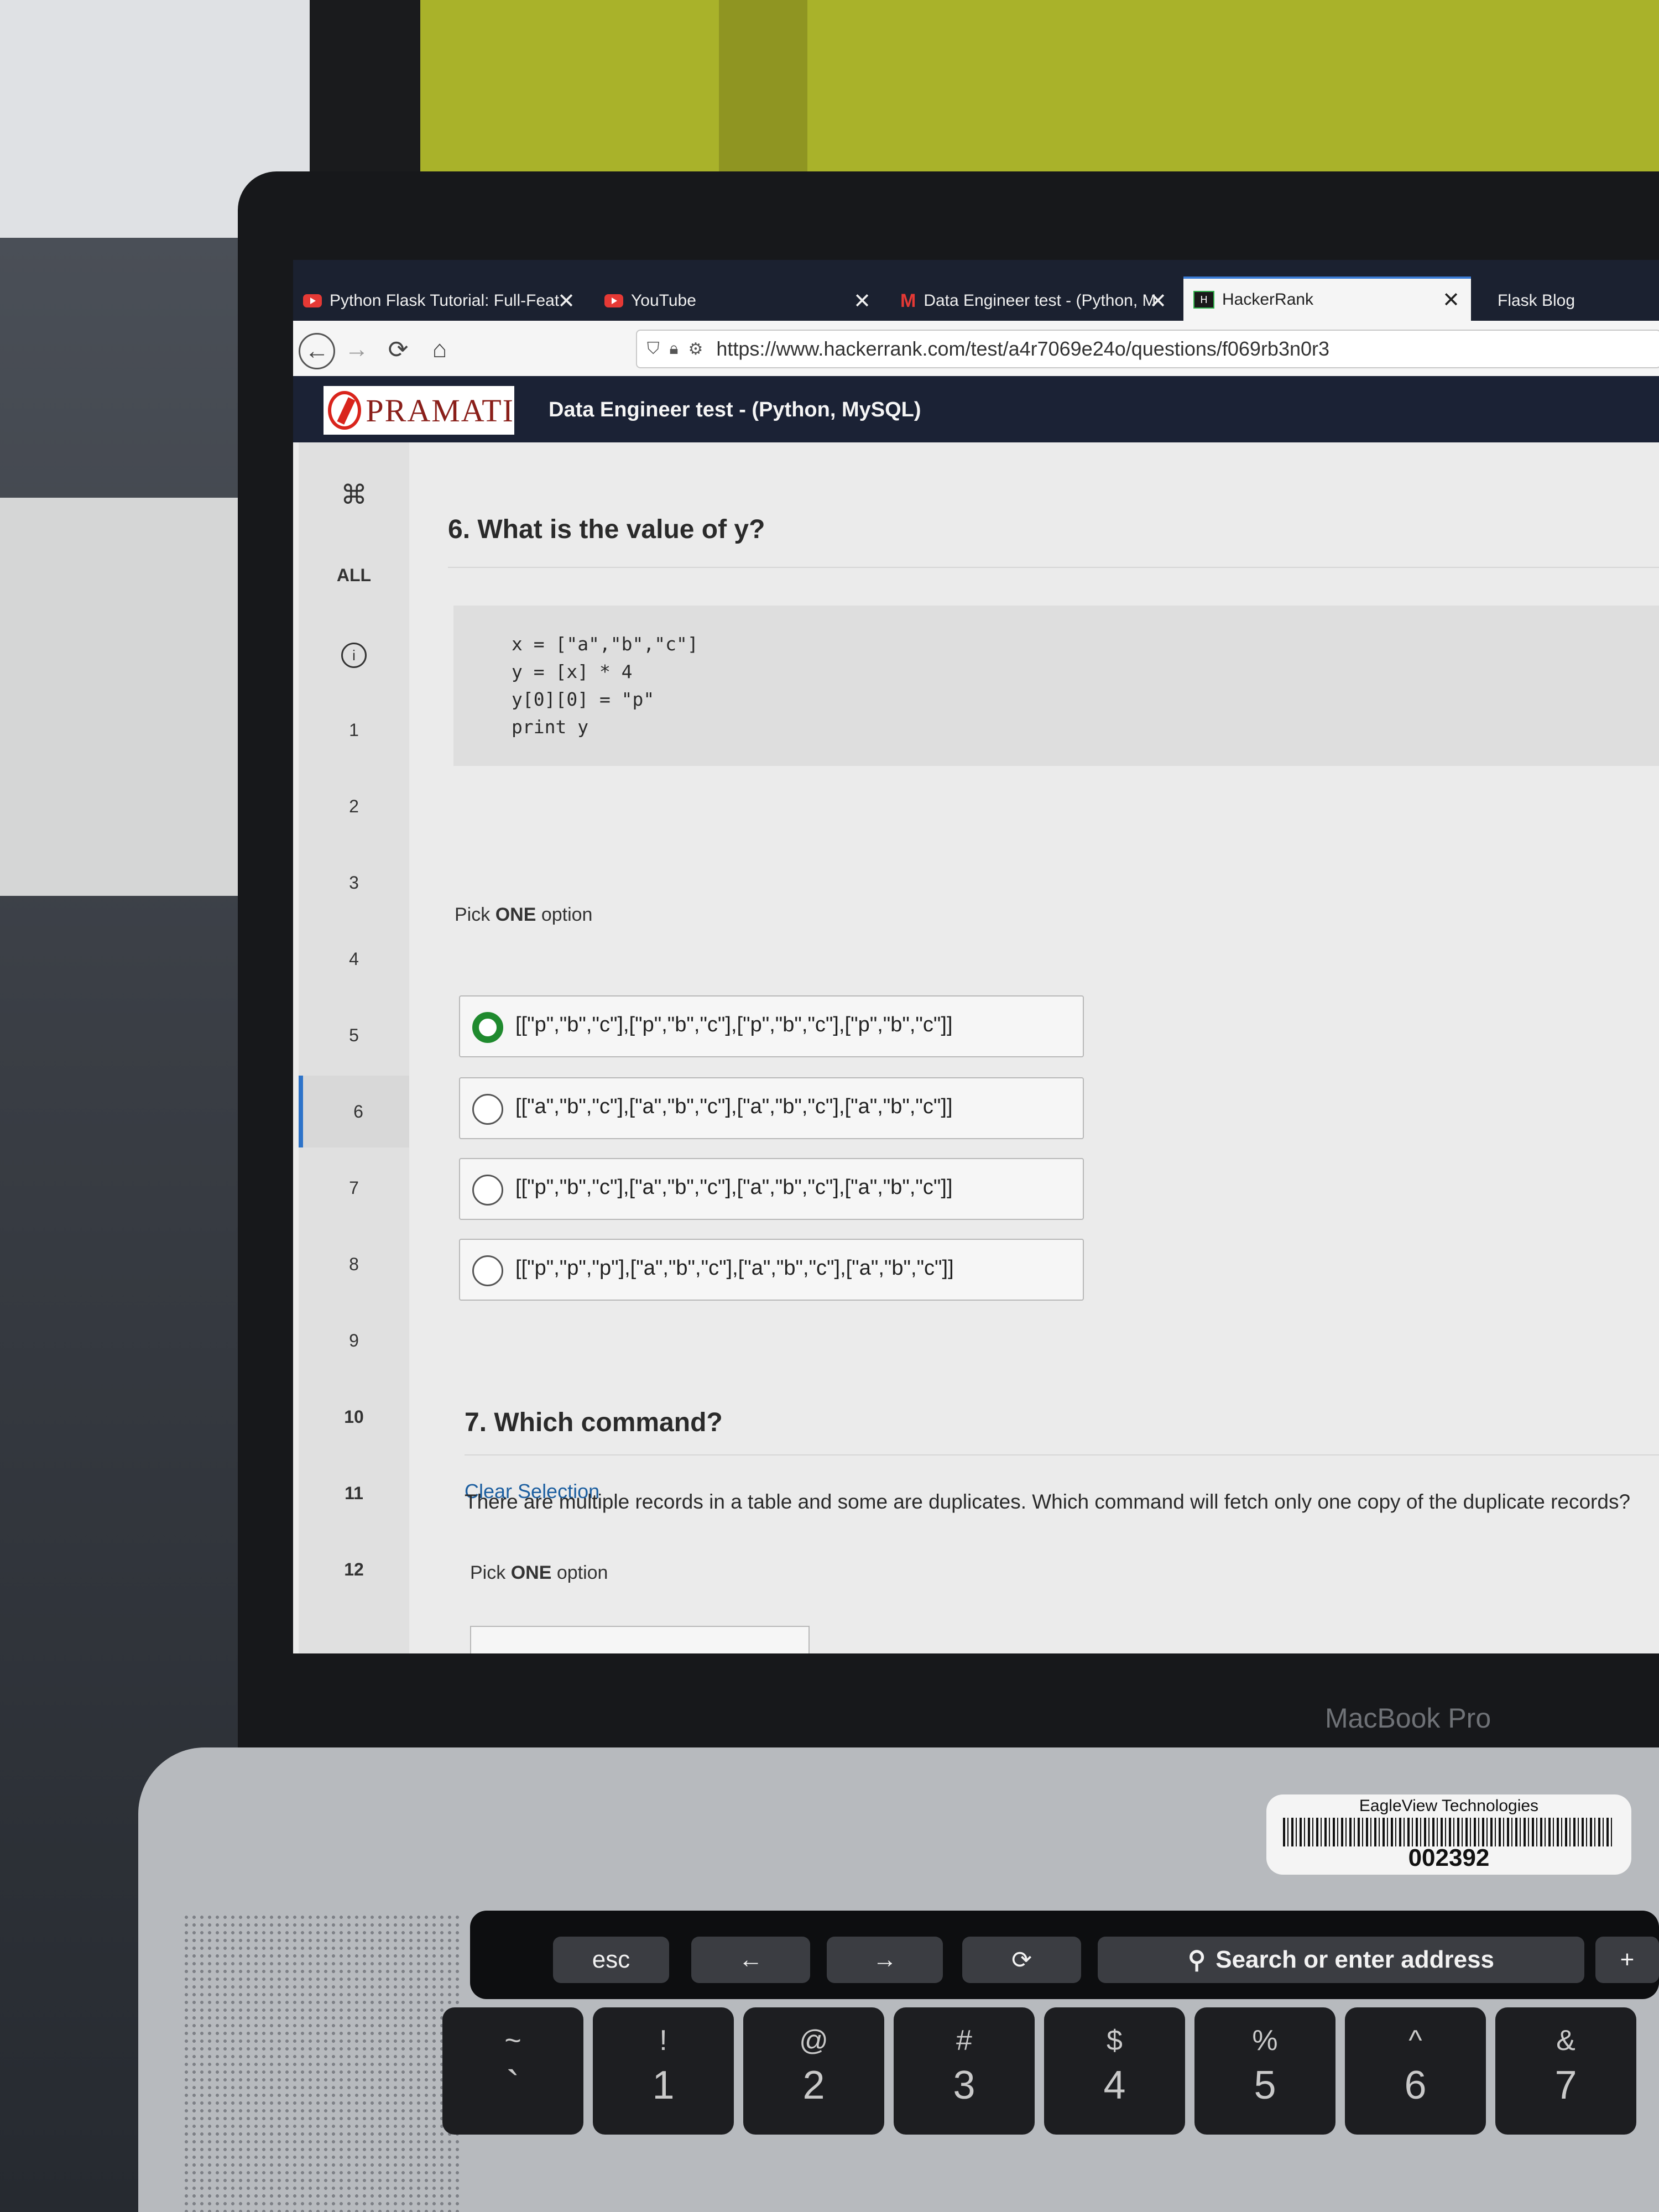  What do you see at coordinates (965, 2071) in the screenshot?
I see `keyboard-key: #3` at bounding box center [965, 2071].